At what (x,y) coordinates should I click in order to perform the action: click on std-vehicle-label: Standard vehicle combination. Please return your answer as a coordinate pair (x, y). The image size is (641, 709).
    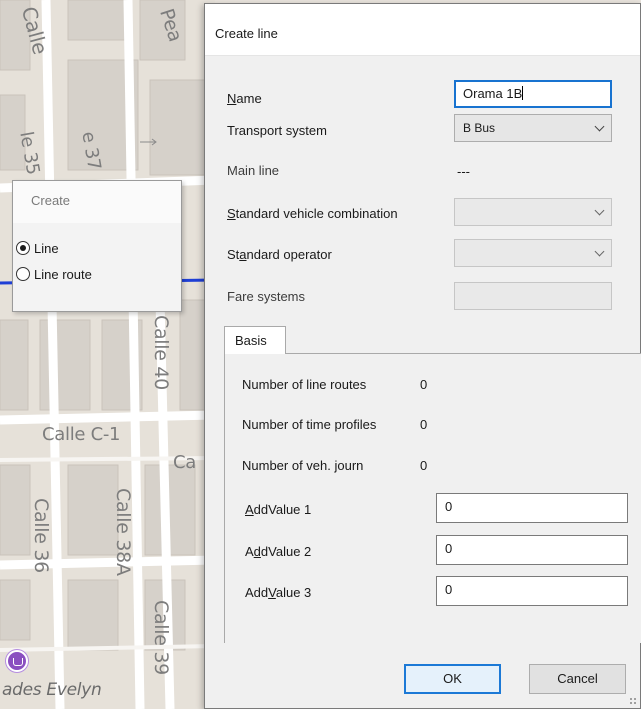
    Looking at the image, I should click on (312, 213).